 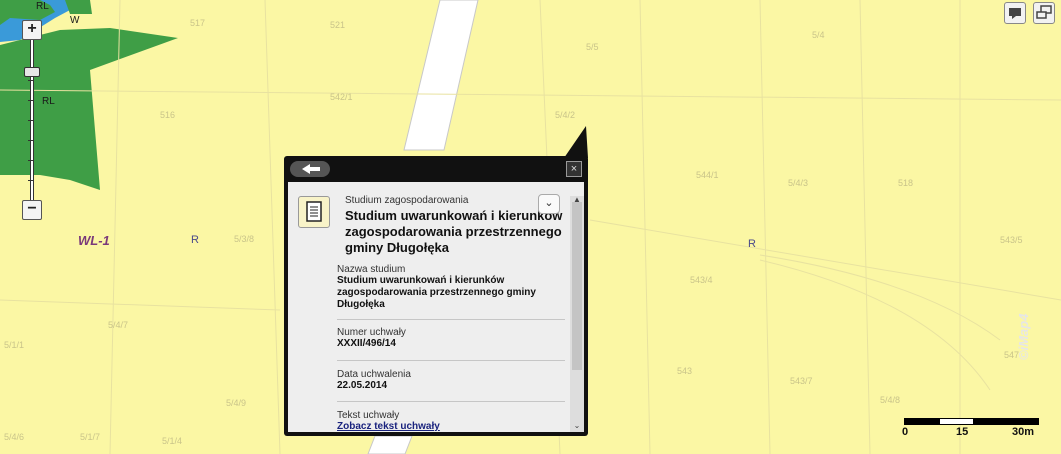 What do you see at coordinates (1023, 432) in the screenshot?
I see `scale-label-30: 30m` at bounding box center [1023, 432].